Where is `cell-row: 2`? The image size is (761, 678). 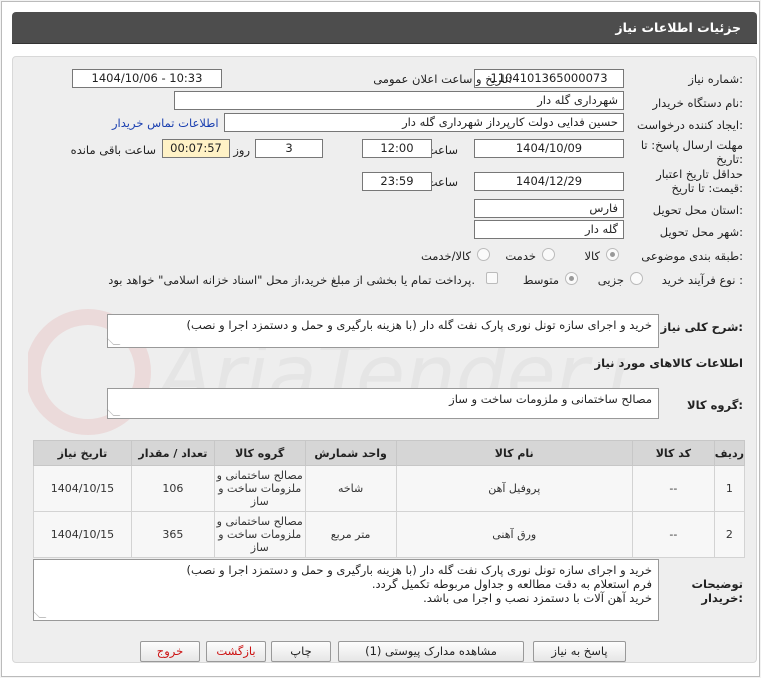 cell-row: 2 is located at coordinates (729, 534).